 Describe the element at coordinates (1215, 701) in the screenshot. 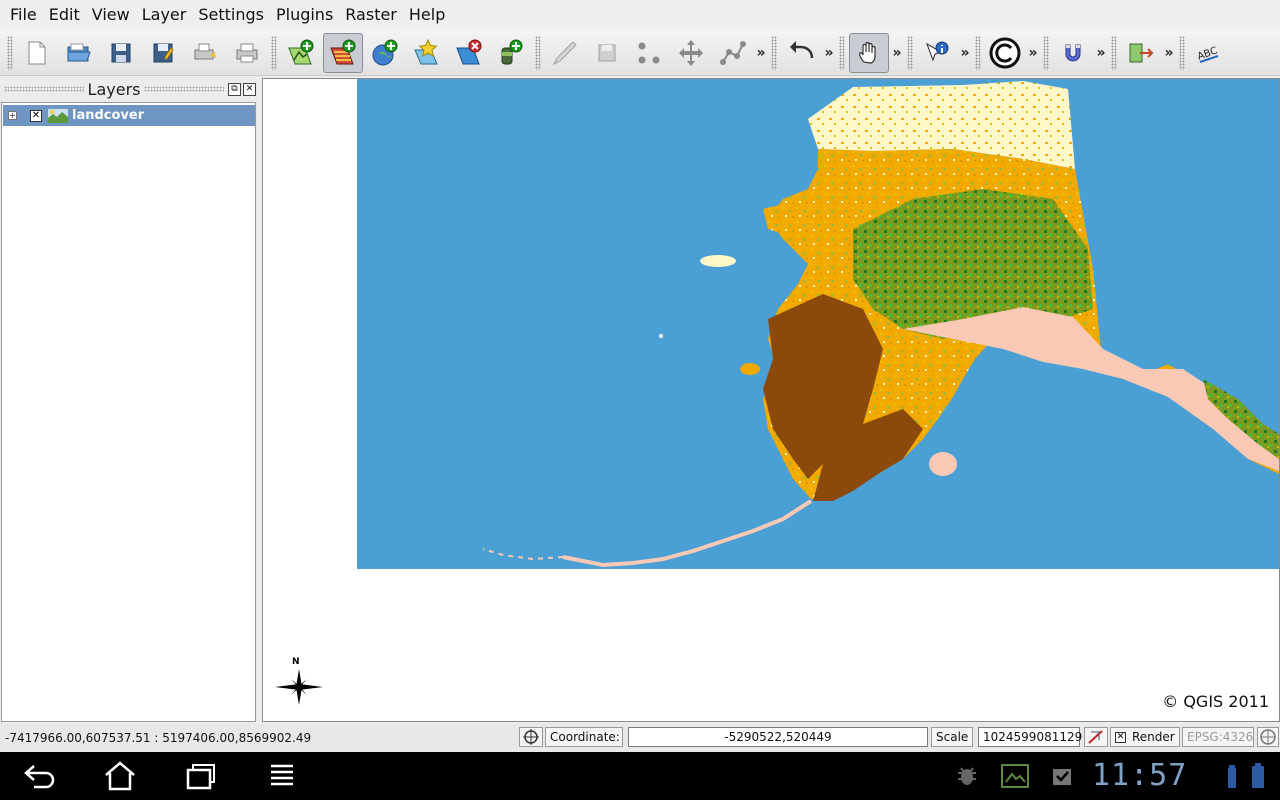

I see `copyright-label: © QGIS 2011` at that location.